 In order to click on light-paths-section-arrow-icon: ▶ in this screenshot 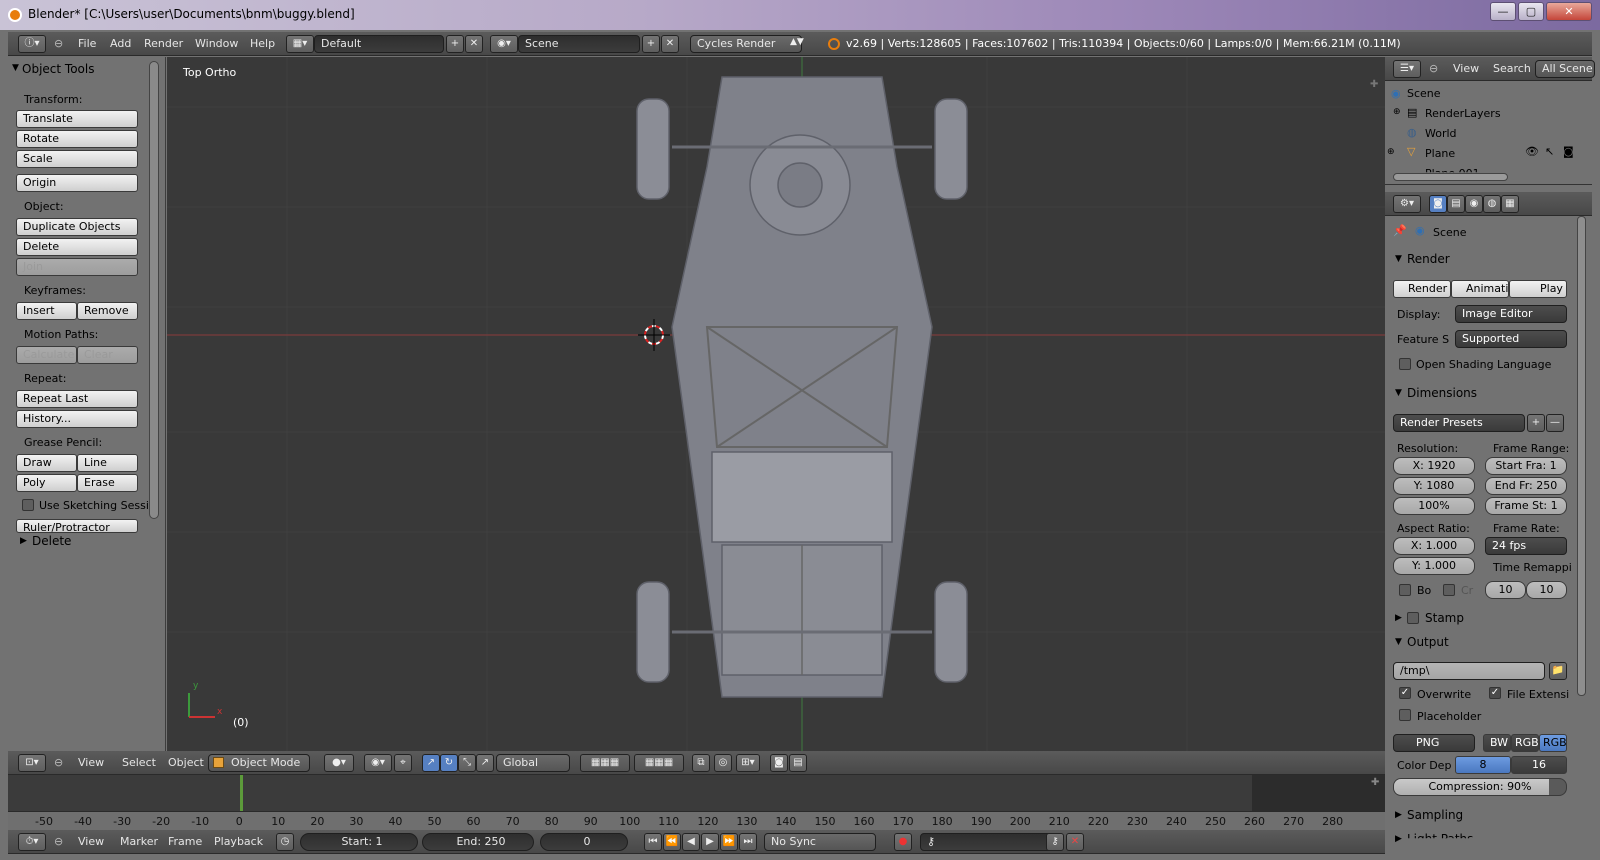, I will do `click(1398, 839)`.